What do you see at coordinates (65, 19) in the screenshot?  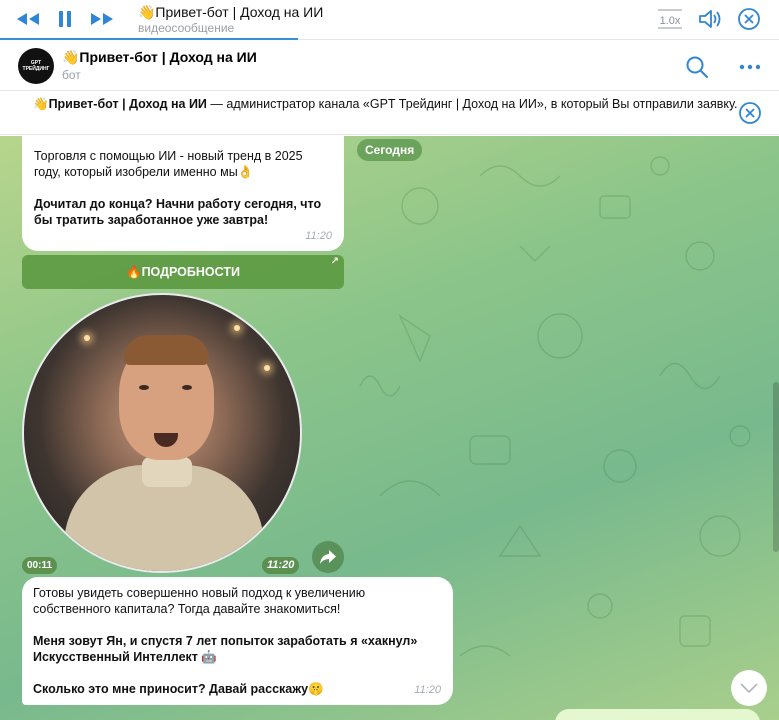 I see `pause-icon` at bounding box center [65, 19].